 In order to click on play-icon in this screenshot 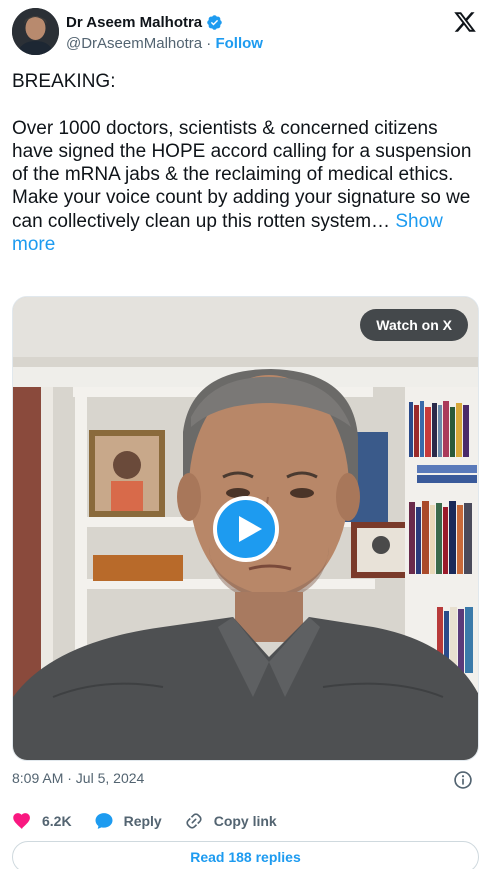, I will do `click(250, 529)`.